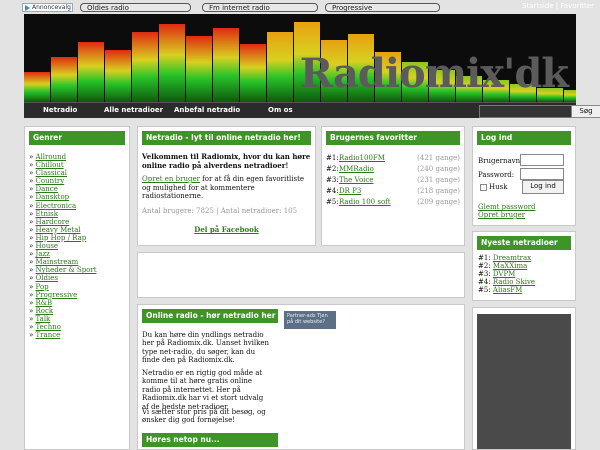 This screenshot has width=600, height=450. What do you see at coordinates (77, 138) in the screenshot?
I see `genres-title: Genrer` at bounding box center [77, 138].